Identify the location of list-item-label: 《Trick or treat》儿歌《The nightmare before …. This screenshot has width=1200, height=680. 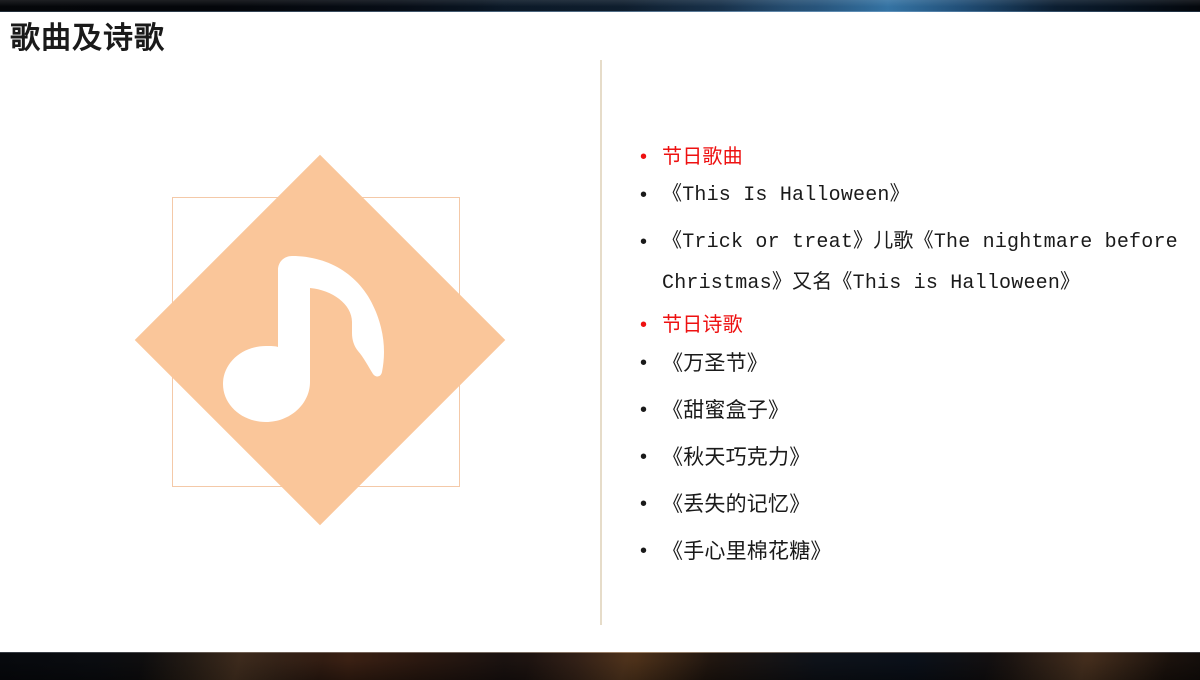
(920, 263).